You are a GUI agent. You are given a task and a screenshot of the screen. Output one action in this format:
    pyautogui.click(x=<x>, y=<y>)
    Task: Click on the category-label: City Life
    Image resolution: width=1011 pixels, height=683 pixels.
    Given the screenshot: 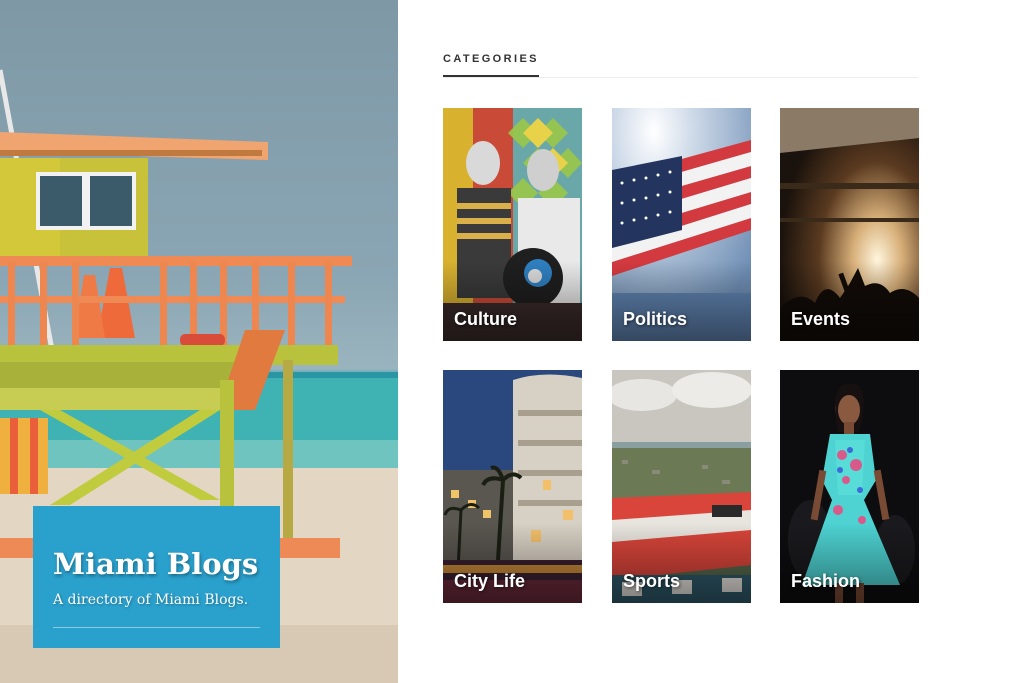 What is the action you would take?
    pyautogui.click(x=490, y=581)
    